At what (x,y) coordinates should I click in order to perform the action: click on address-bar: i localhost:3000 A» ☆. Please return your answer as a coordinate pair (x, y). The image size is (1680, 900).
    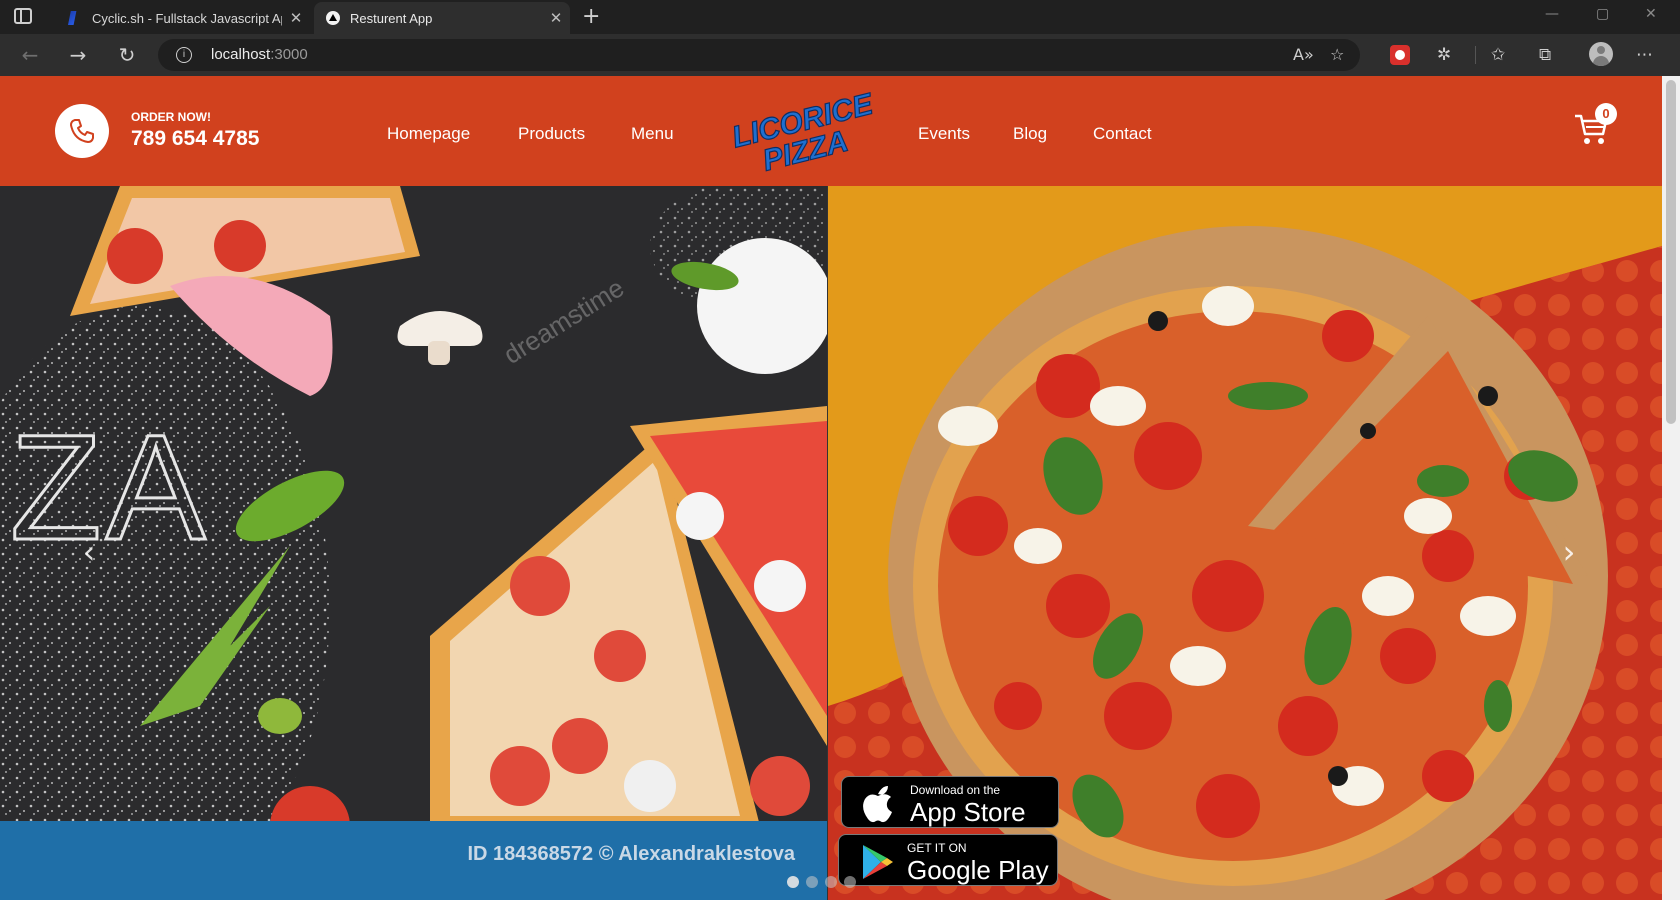
    Looking at the image, I should click on (759, 55).